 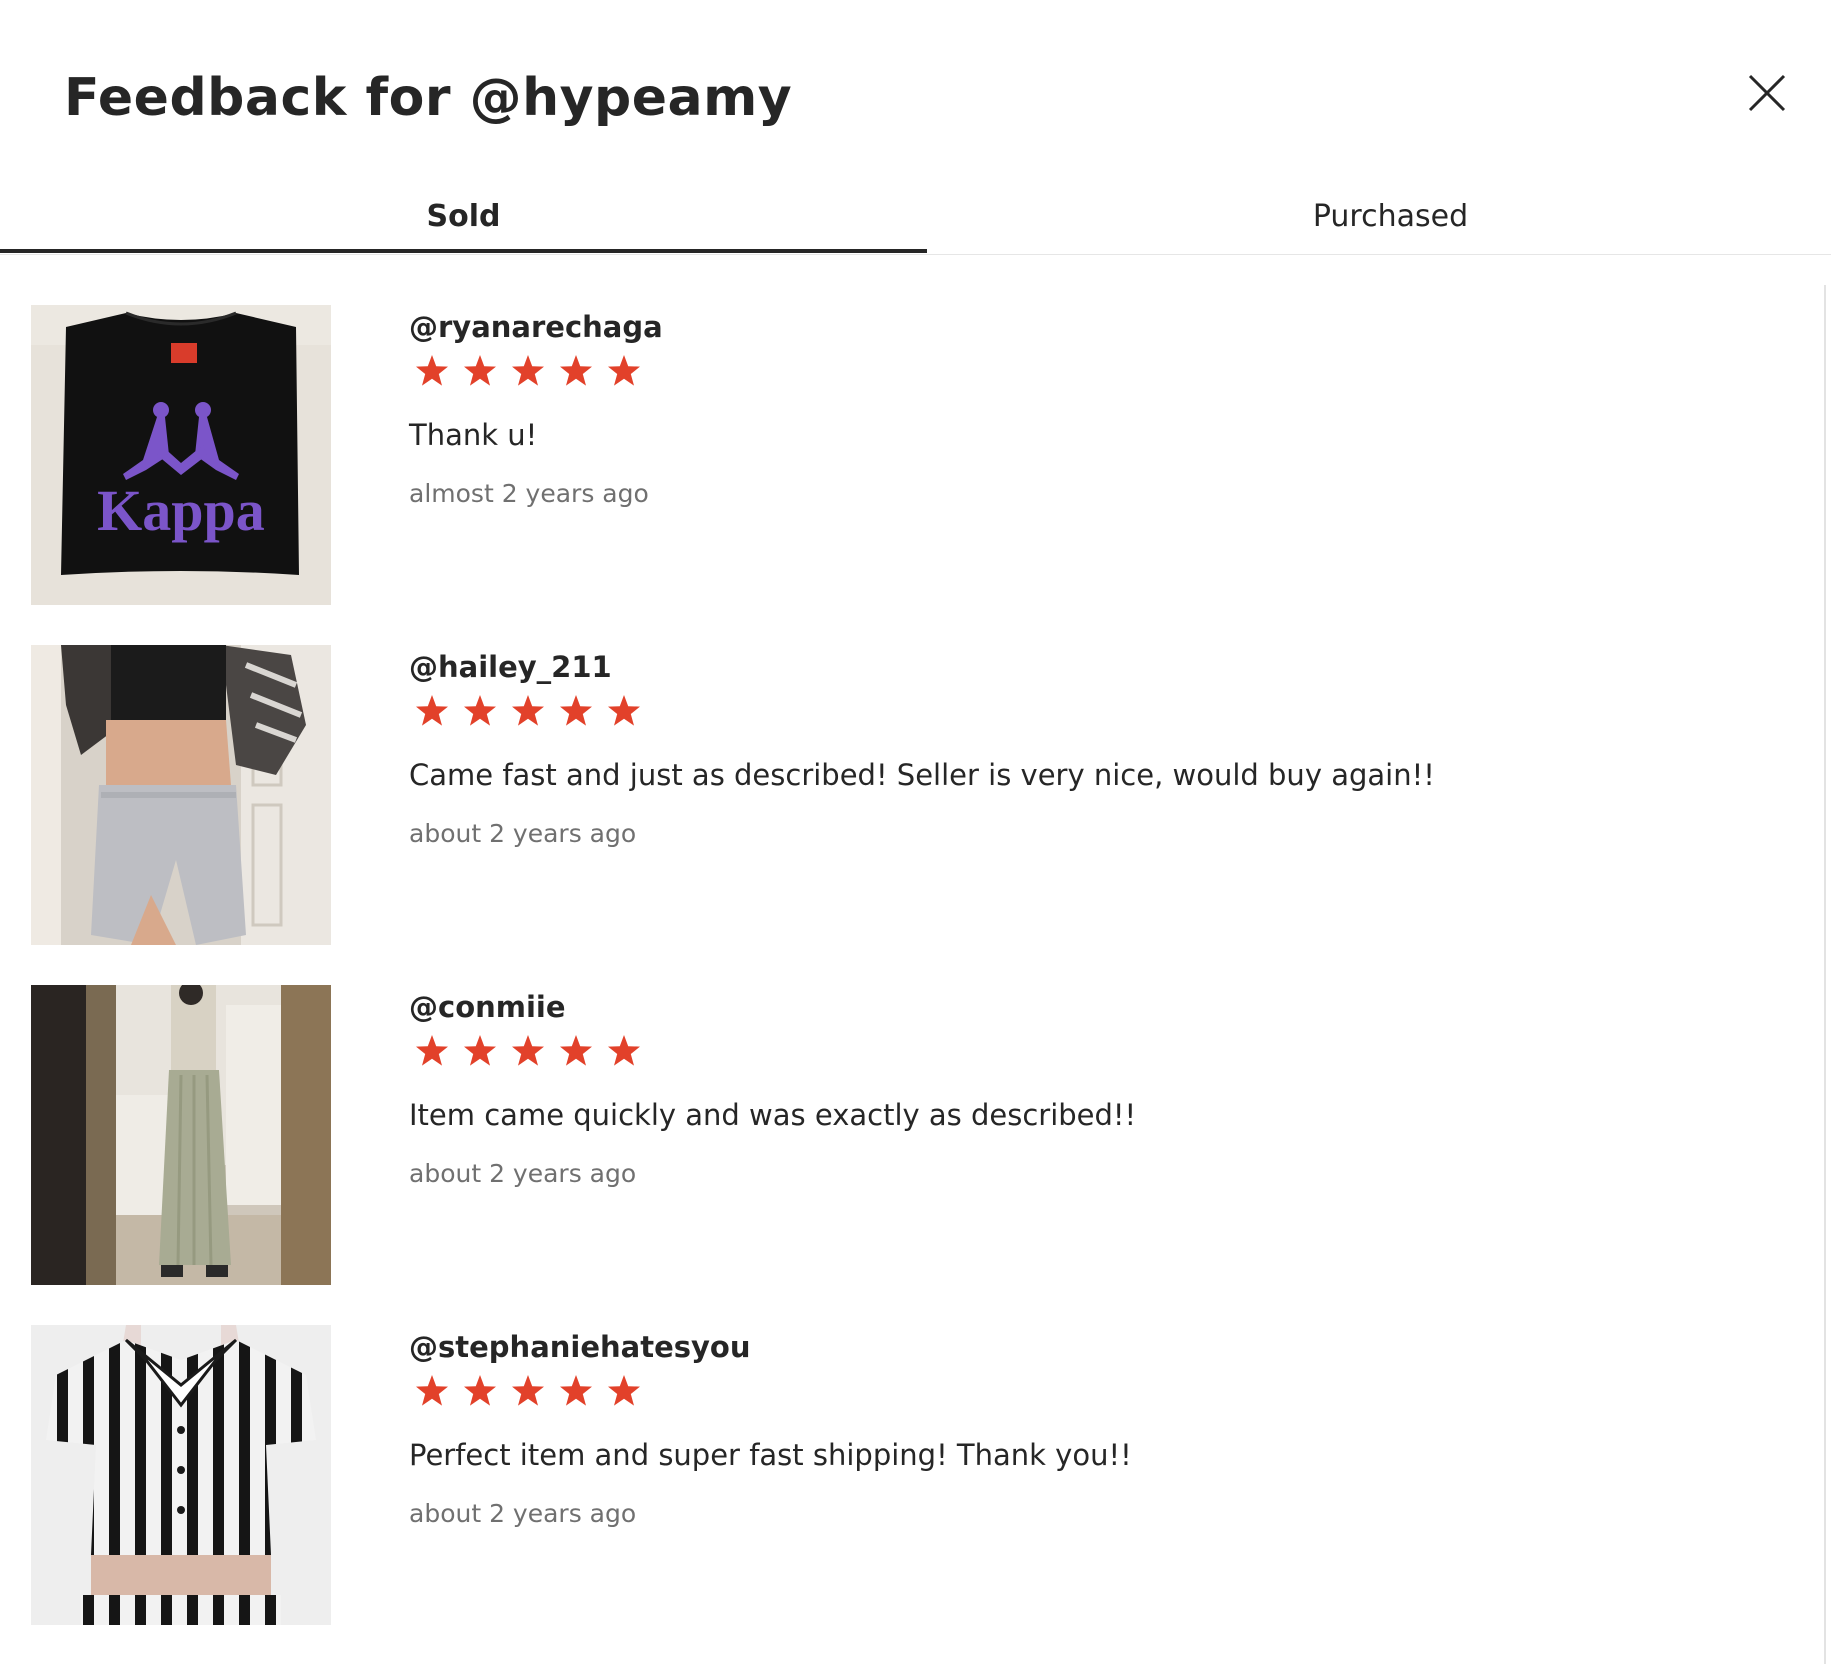 I want to click on reviewer-username: @conmiie, so click(x=487, y=1007).